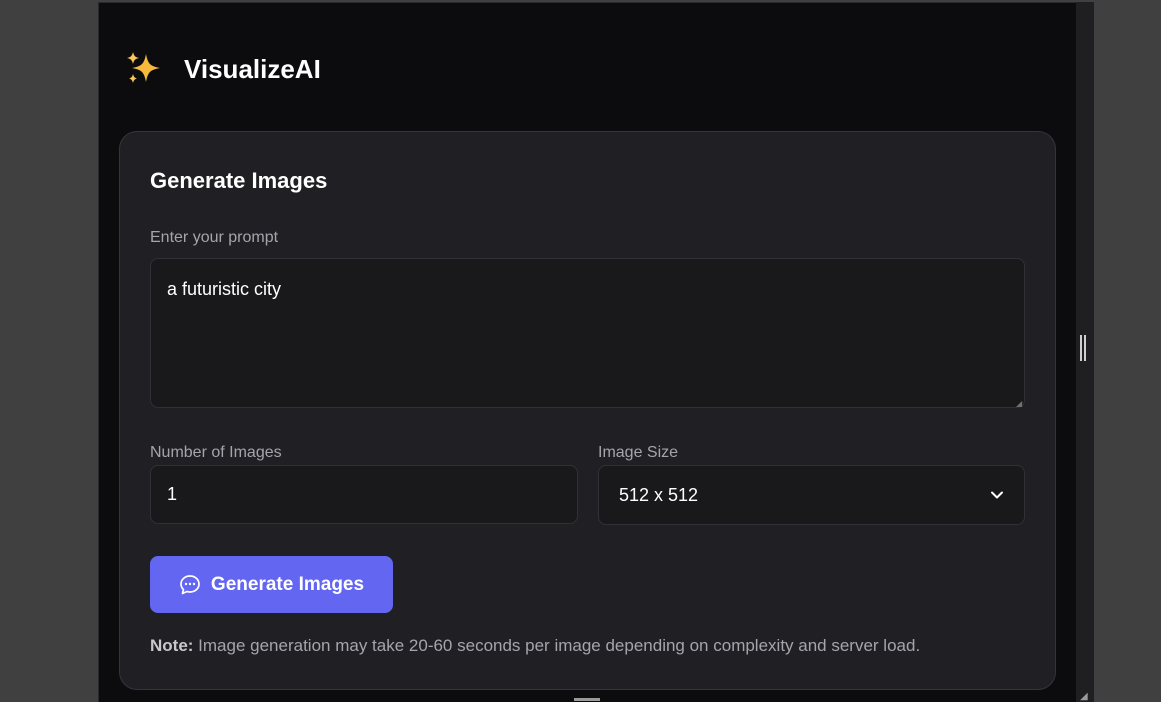 The image size is (1161, 702). I want to click on textarea-resize-grip: ◢, so click(1019, 404).